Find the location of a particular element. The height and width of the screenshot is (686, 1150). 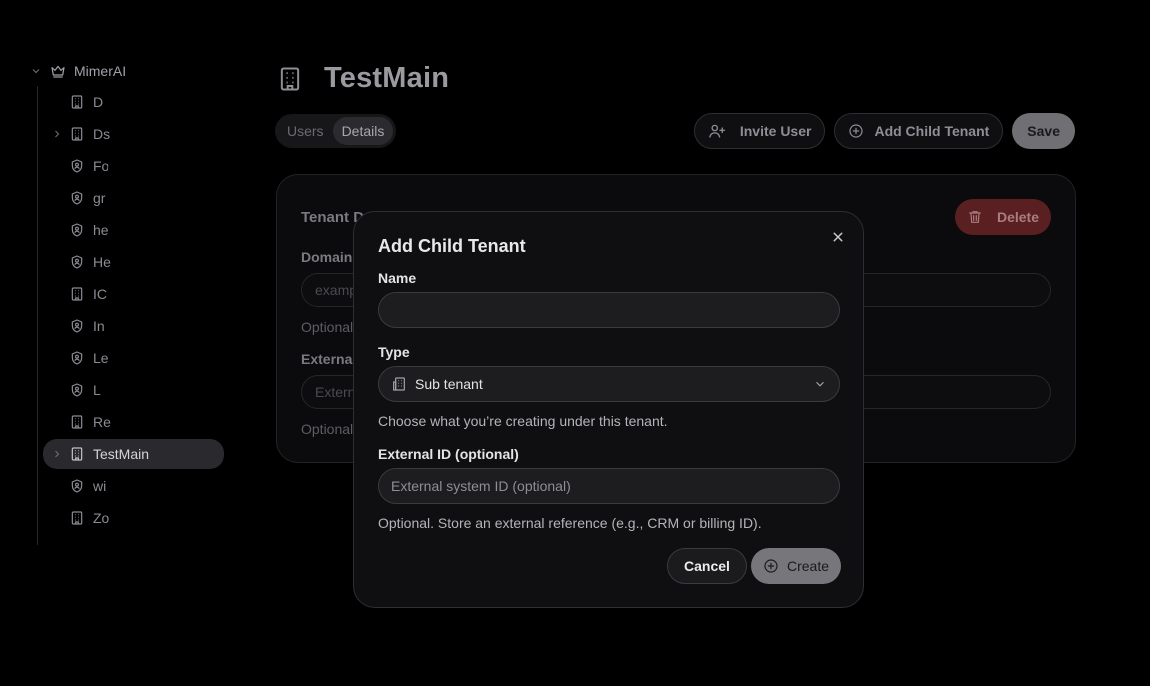

delete-button: Delete is located at coordinates (1002, 217).